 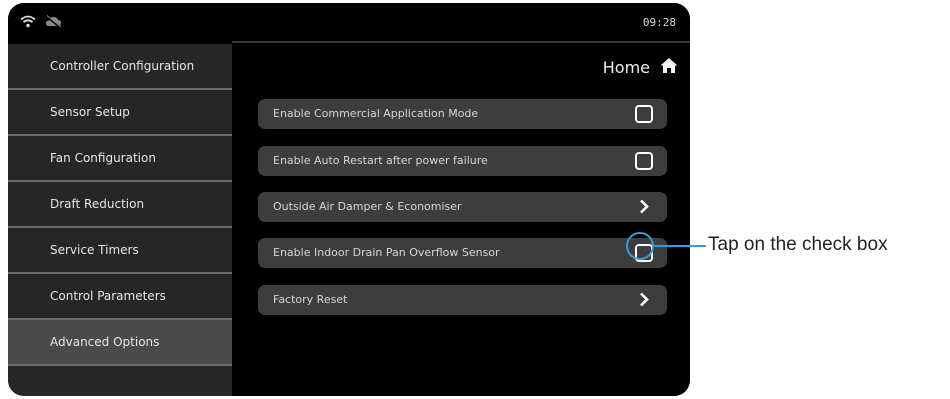 I want to click on sidebar-item-controller-configuration: Controller Configuration, so click(x=120, y=67).